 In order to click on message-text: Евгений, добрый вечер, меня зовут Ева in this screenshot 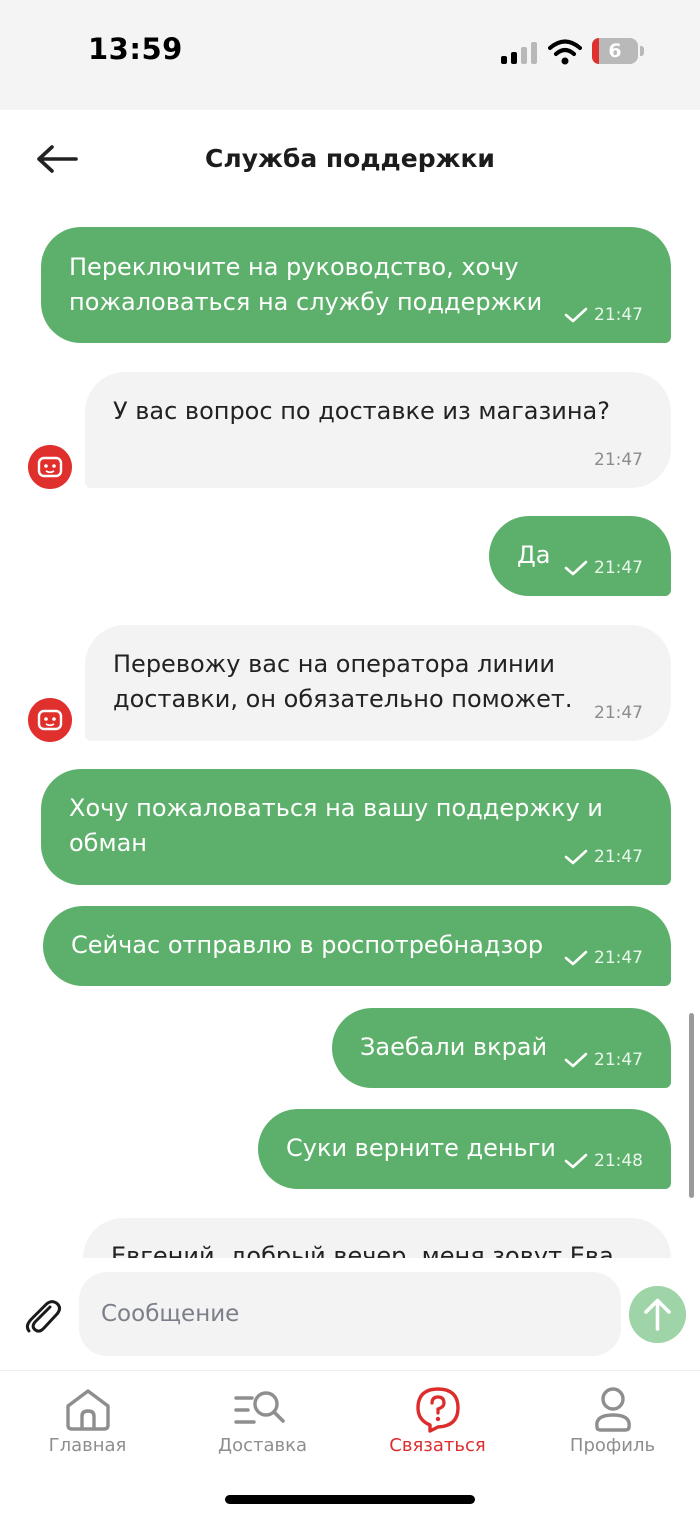, I will do `click(362, 1250)`.